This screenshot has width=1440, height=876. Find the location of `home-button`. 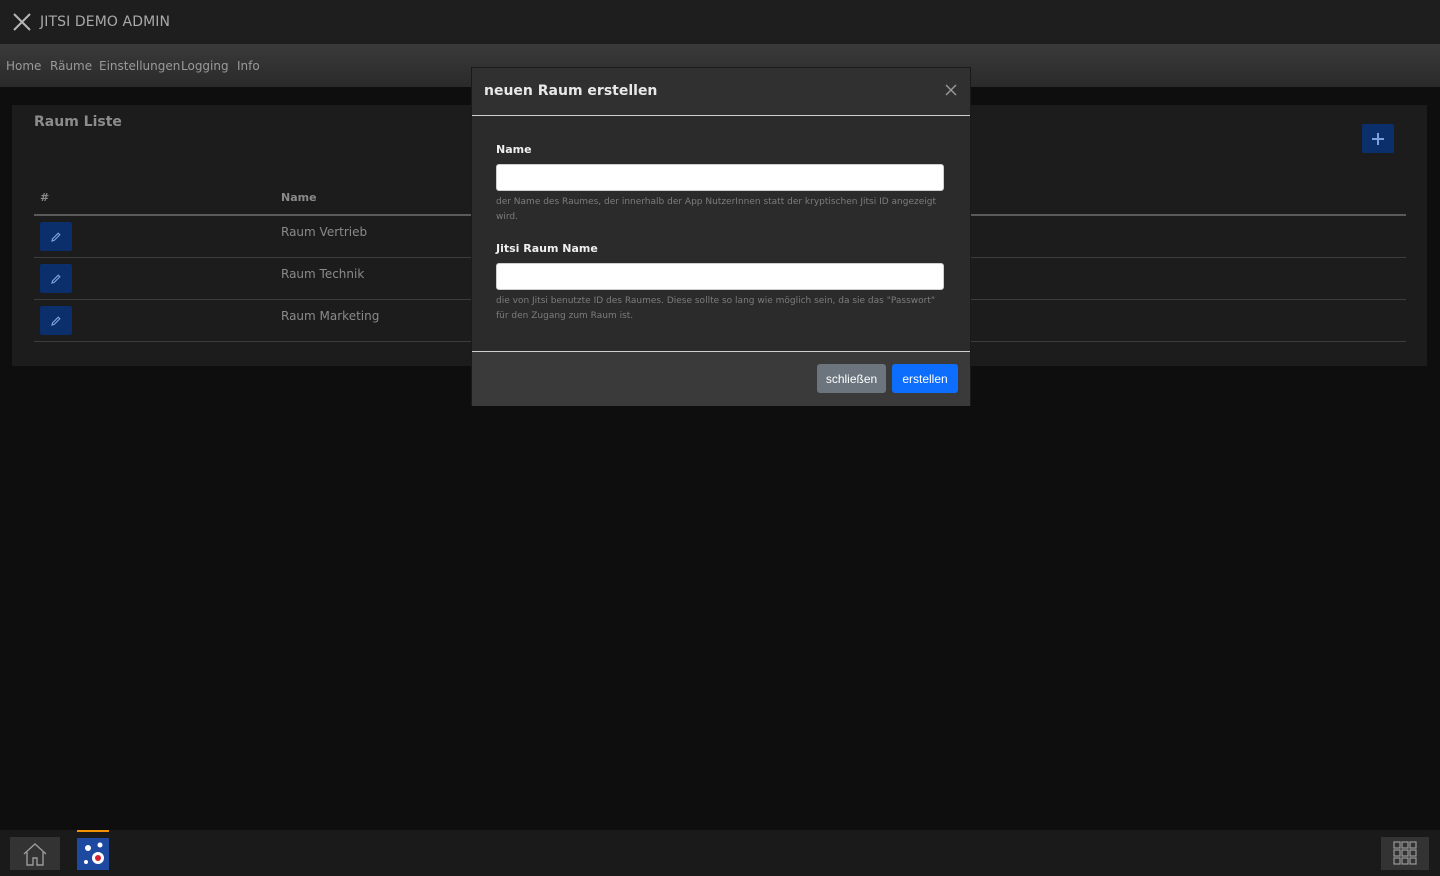

home-button is located at coordinates (35, 853).